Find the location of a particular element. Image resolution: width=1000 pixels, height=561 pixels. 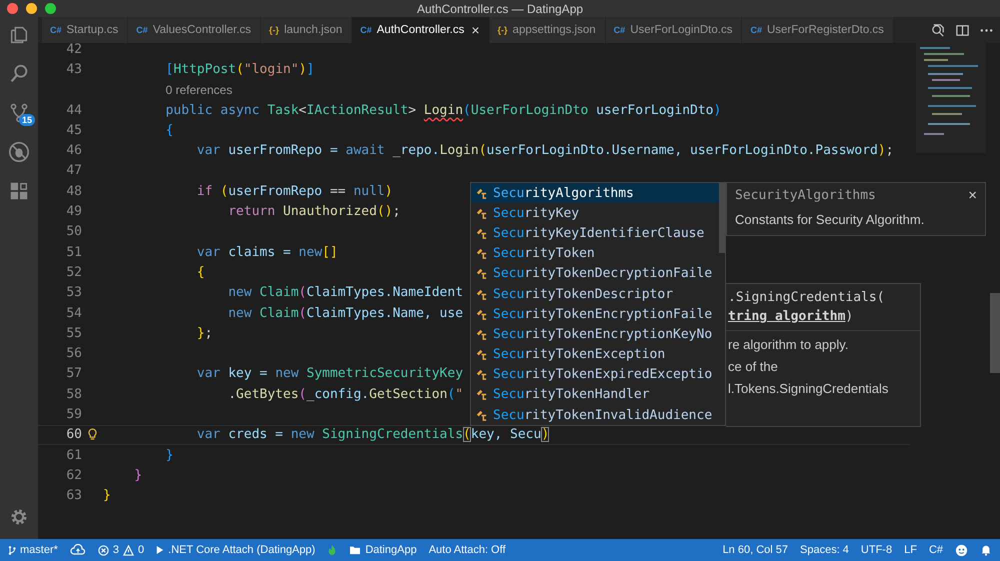

suggestion-item: Secu rityAlgorithms is located at coordinates (595, 193).